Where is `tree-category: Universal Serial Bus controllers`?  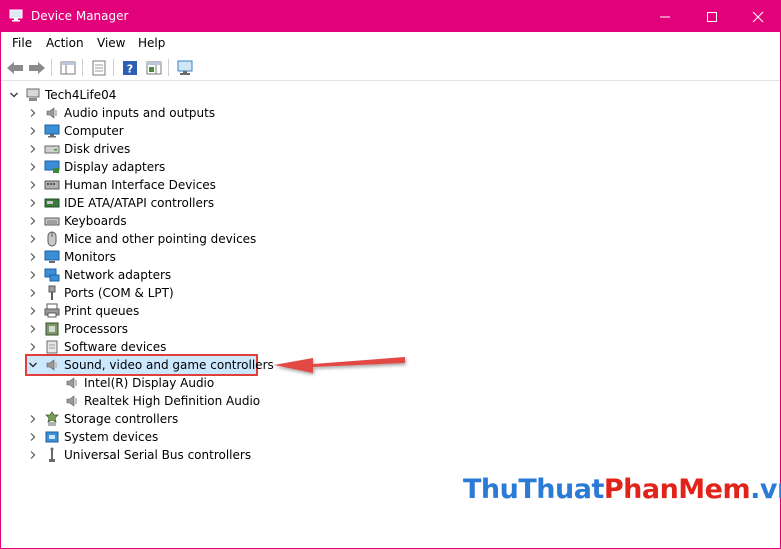 tree-category: Universal Serial Bus controllers is located at coordinates (139, 455).